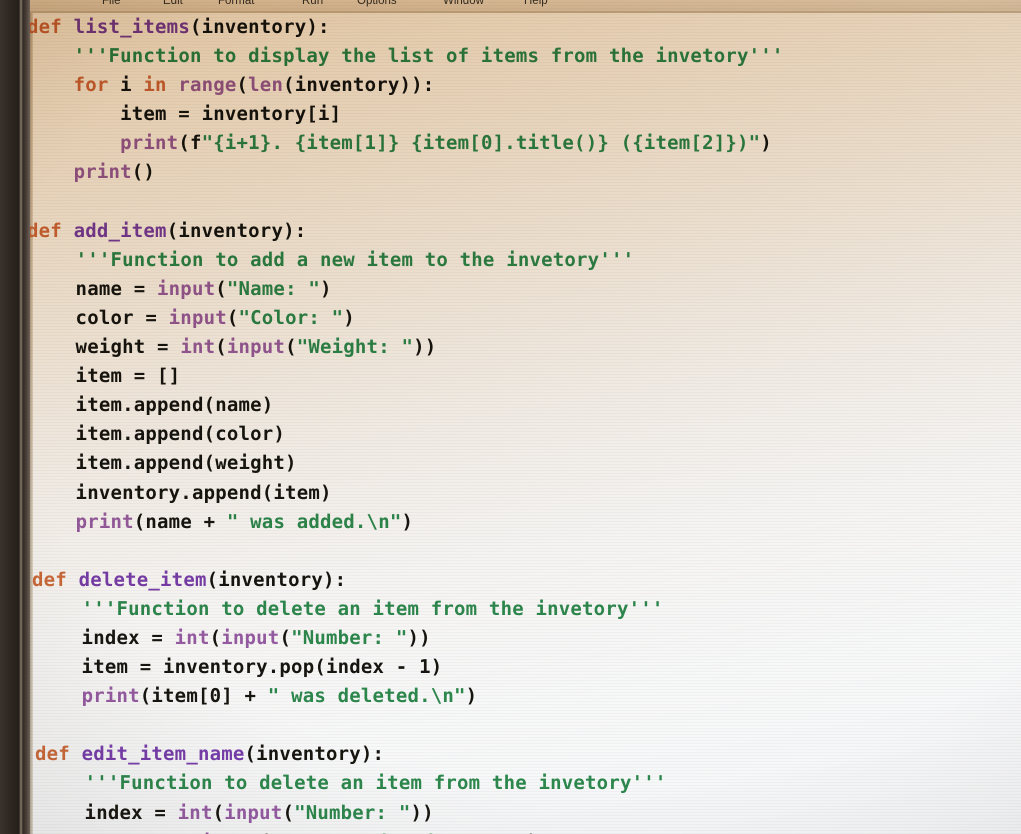 Image resolution: width=1021 pixels, height=834 pixels. What do you see at coordinates (266, 85) in the screenshot?
I see `code-token-bi: len` at bounding box center [266, 85].